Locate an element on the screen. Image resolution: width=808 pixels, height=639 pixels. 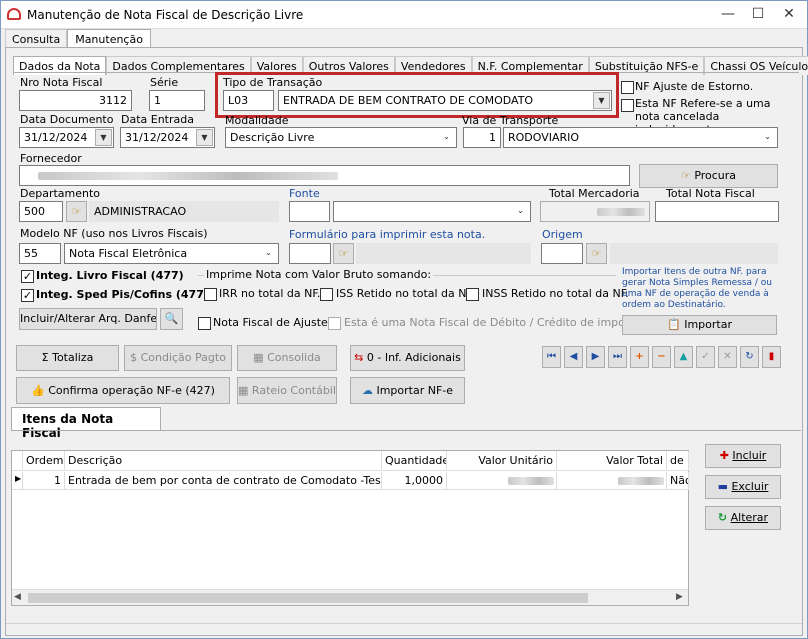
imprime-label: Imprime Nota com Valor Bruto somando: is located at coordinates (319, 274).